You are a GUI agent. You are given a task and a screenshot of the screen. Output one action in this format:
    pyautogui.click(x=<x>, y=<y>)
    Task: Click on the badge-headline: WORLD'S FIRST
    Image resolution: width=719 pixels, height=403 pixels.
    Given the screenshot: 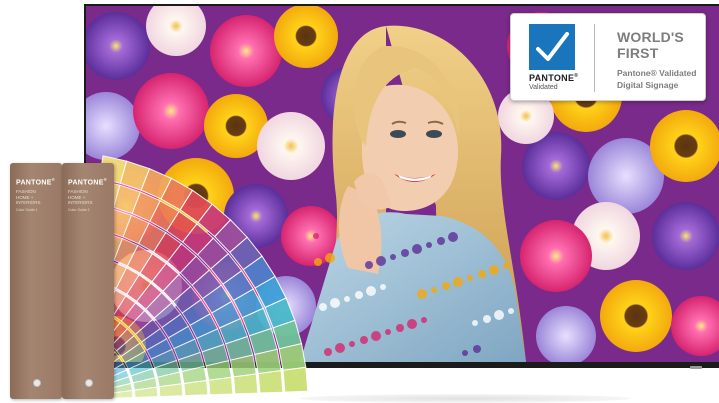 What is the action you would take?
    pyautogui.click(x=650, y=45)
    